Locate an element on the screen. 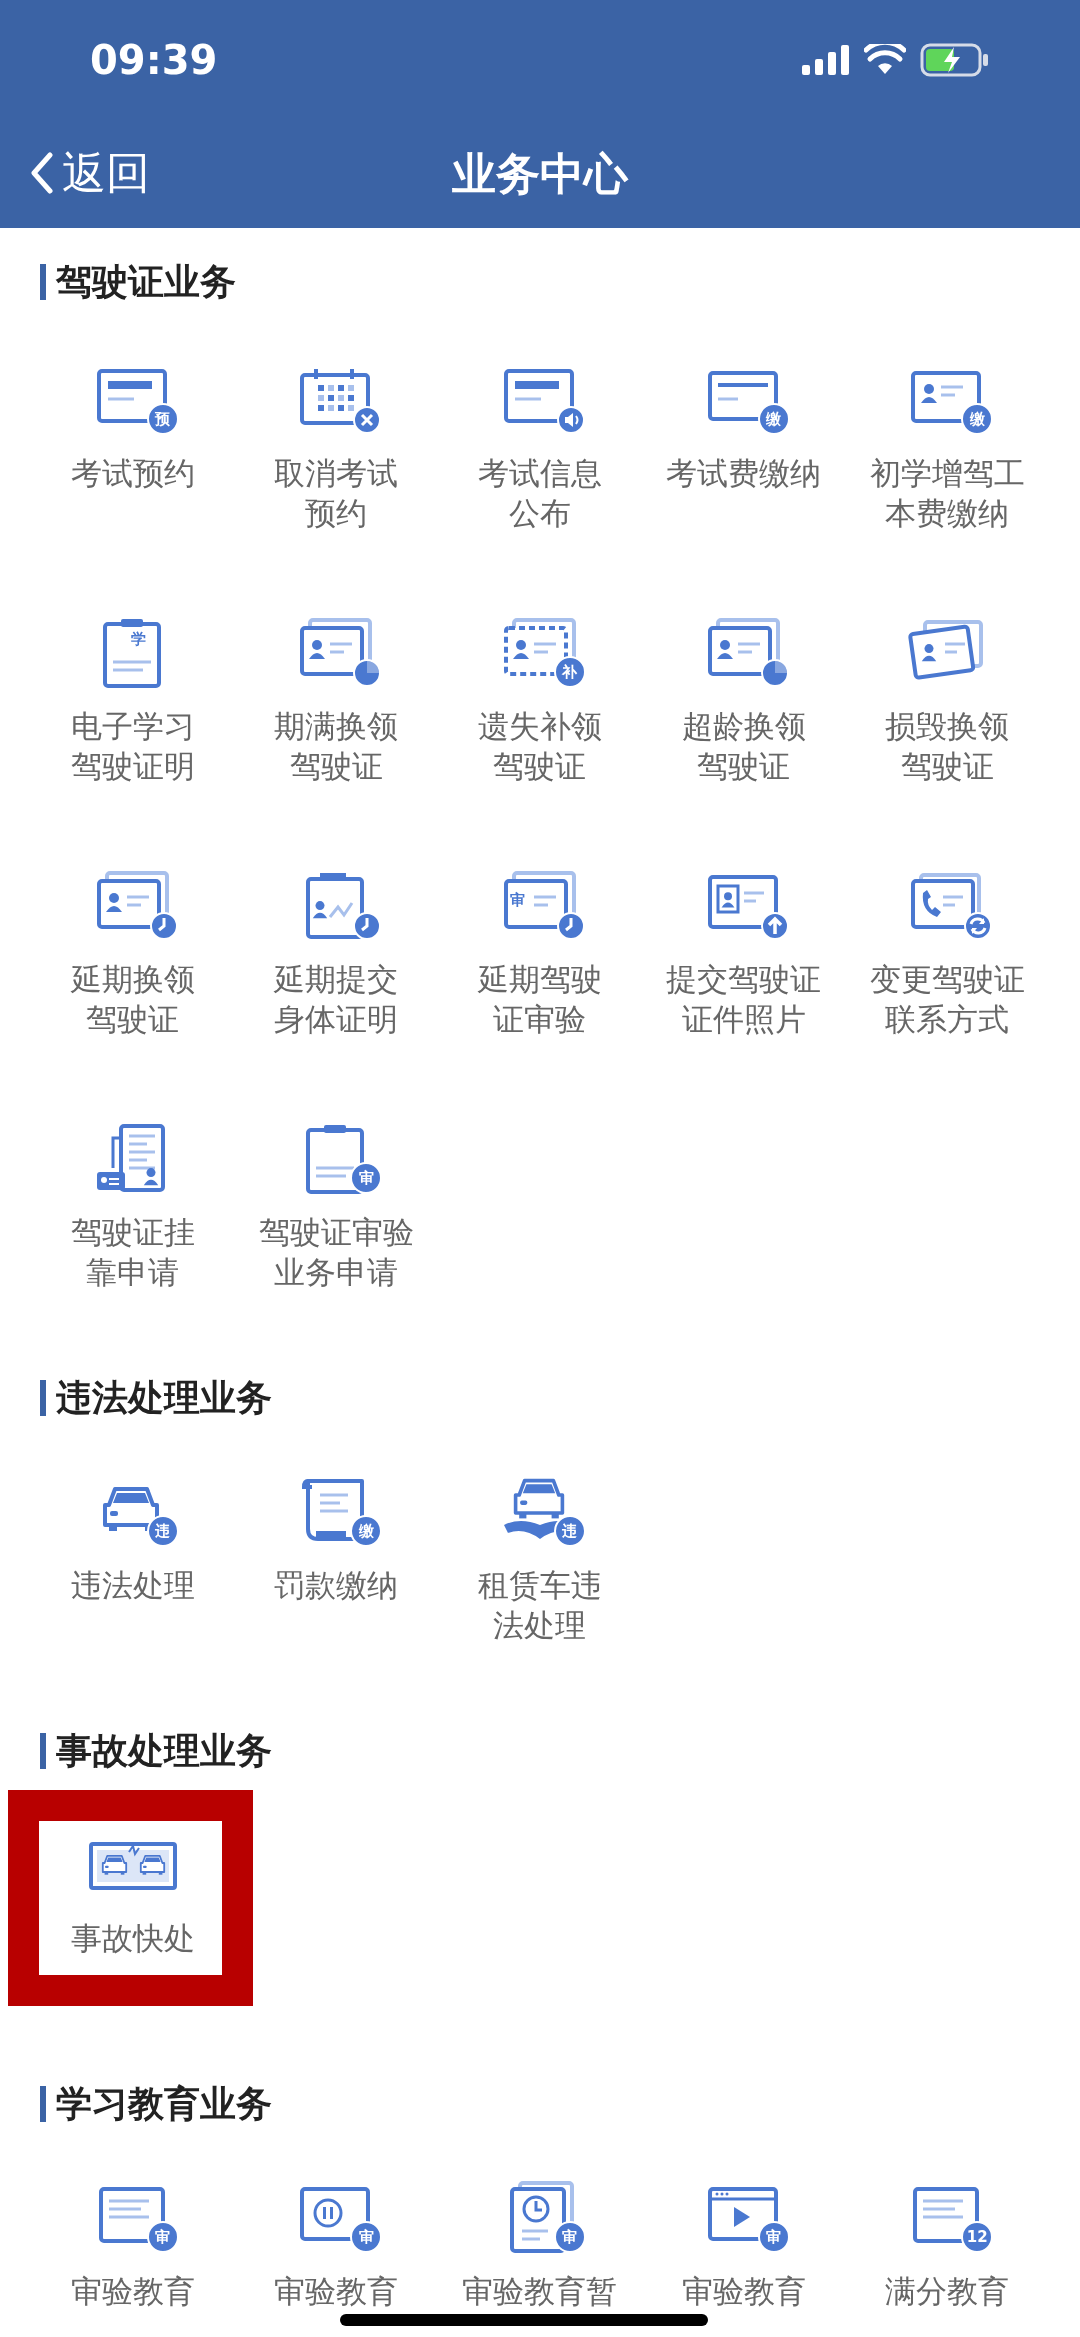 The width and height of the screenshot is (1080, 2337). status-time: 09:39 is located at coordinates (154, 60).